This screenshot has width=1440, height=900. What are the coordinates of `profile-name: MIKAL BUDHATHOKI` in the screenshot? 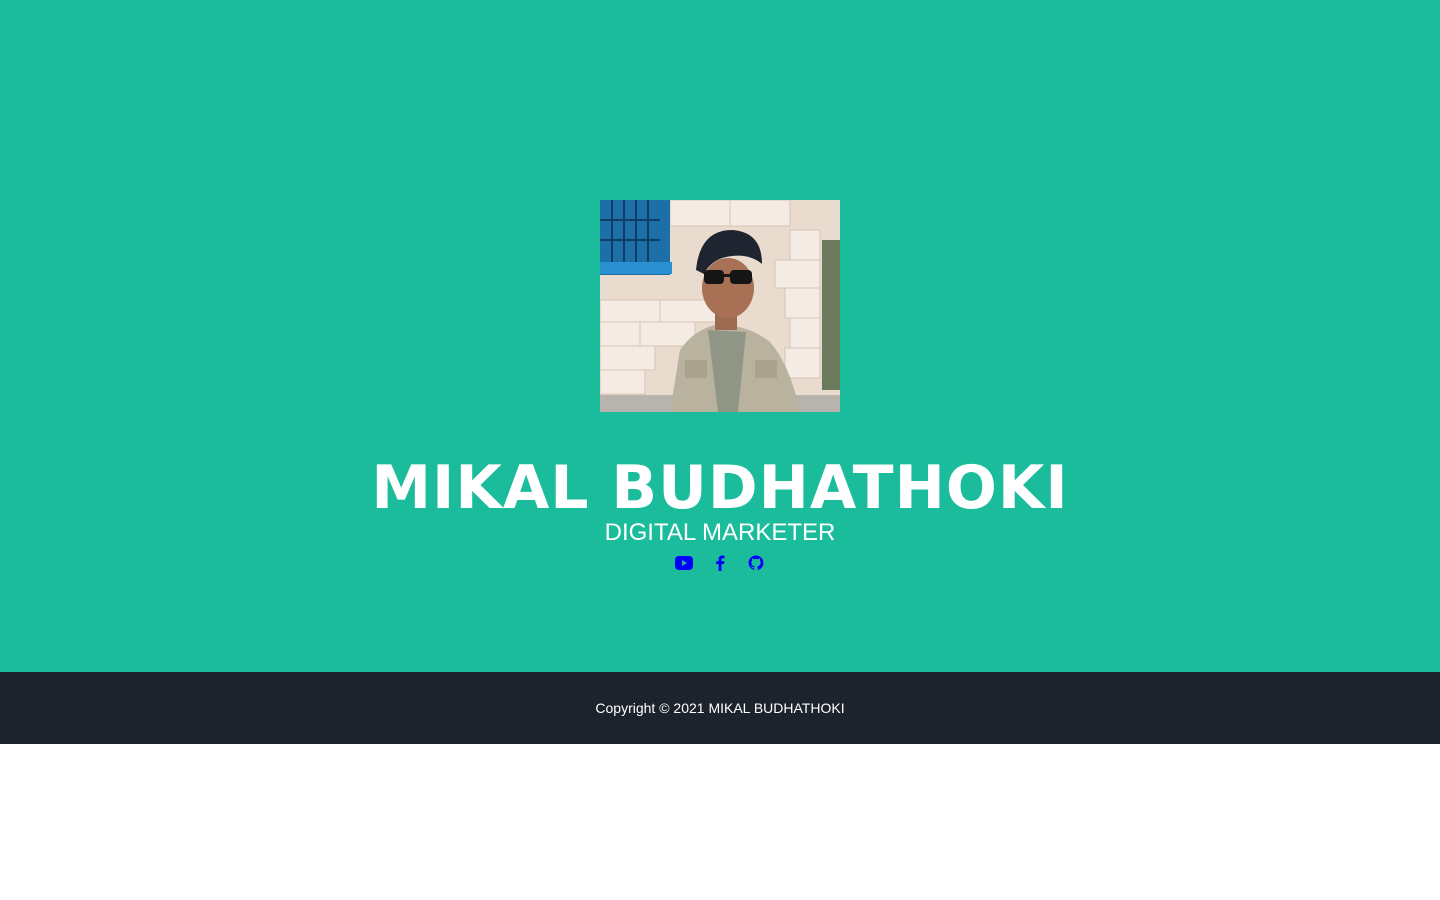 It's located at (720, 488).